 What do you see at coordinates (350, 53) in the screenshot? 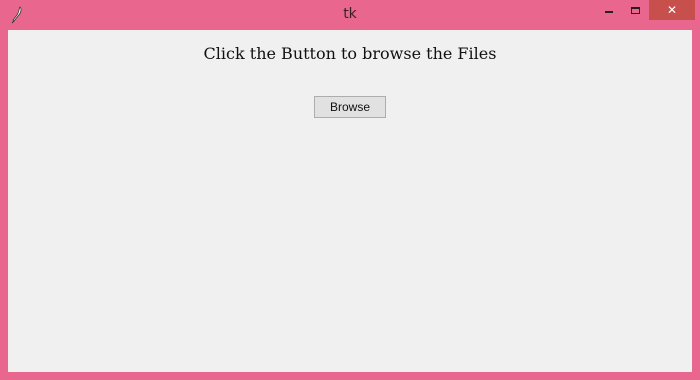
I see `instruction-label: Click the Button to browse the Files` at bounding box center [350, 53].